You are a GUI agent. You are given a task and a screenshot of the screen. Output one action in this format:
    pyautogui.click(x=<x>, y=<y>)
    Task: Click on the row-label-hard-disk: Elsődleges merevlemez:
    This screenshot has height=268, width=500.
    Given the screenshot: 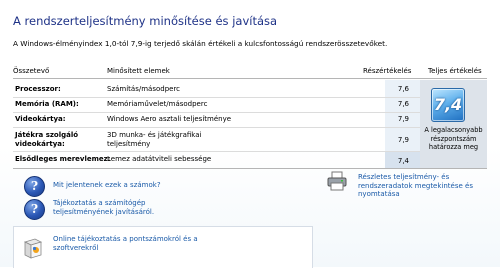 What is the action you would take?
    pyautogui.click(x=63, y=159)
    